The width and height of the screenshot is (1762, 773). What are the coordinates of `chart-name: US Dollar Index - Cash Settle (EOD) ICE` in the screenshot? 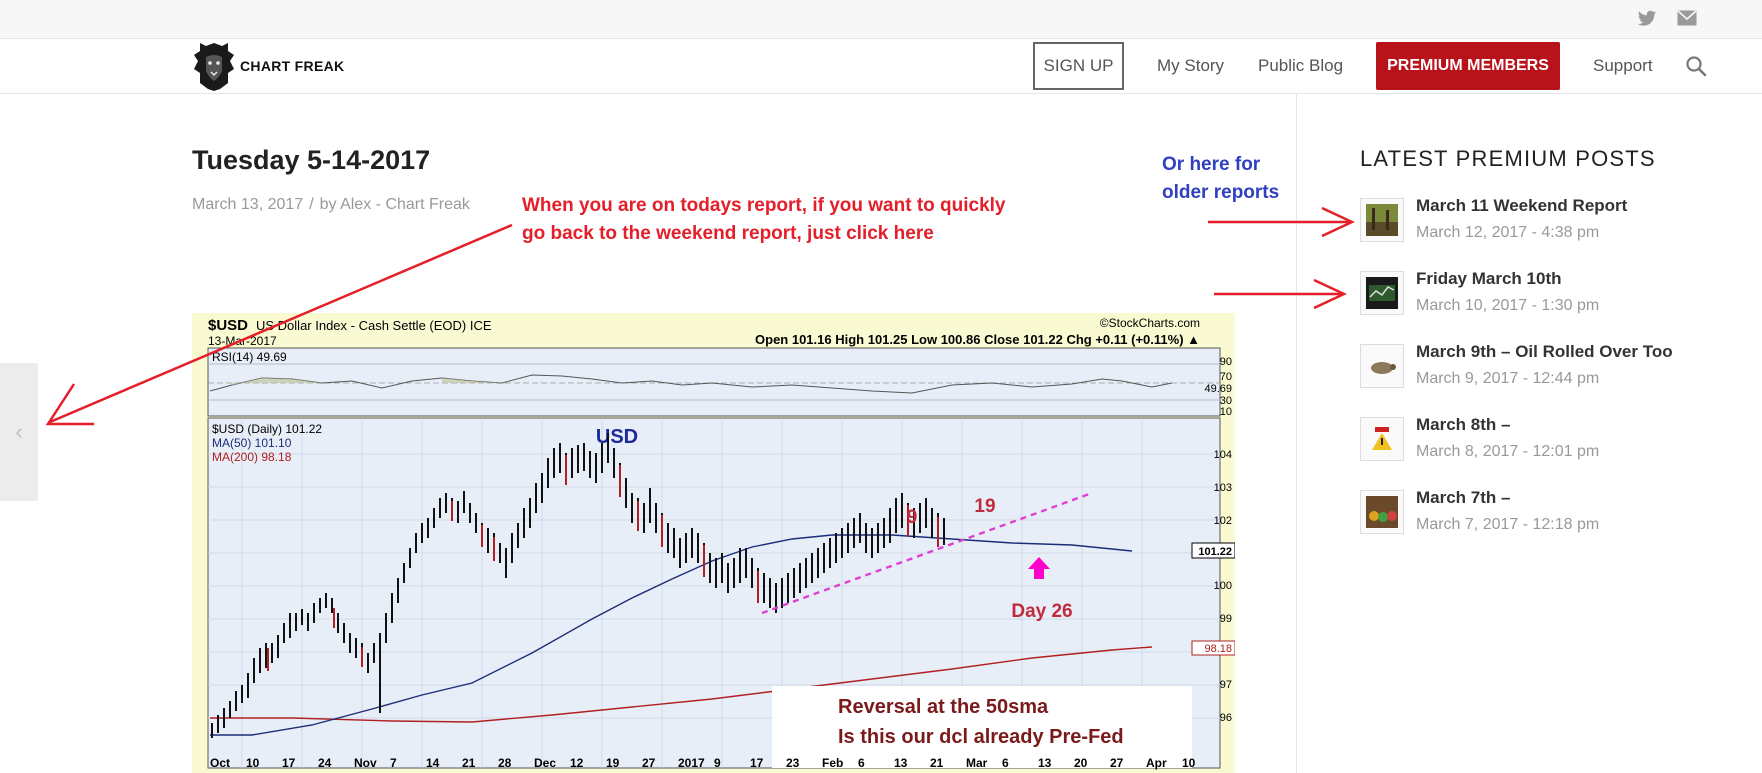 It's located at (374, 325).